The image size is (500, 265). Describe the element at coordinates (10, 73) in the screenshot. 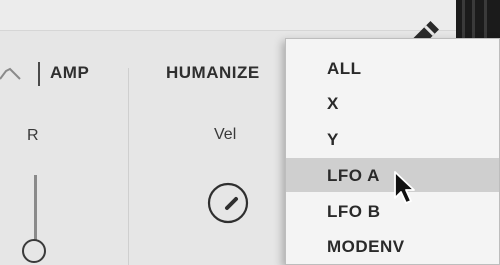

I see `amp-waveform-icon` at that location.